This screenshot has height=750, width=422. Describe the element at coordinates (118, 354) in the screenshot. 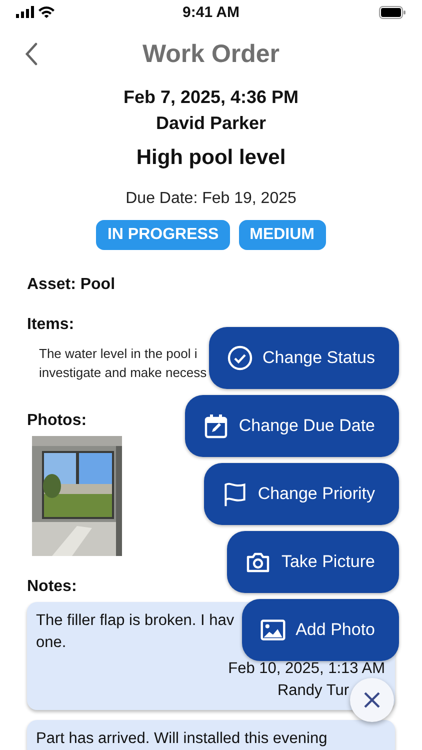

I see `description-line: The water level in the pool i` at that location.